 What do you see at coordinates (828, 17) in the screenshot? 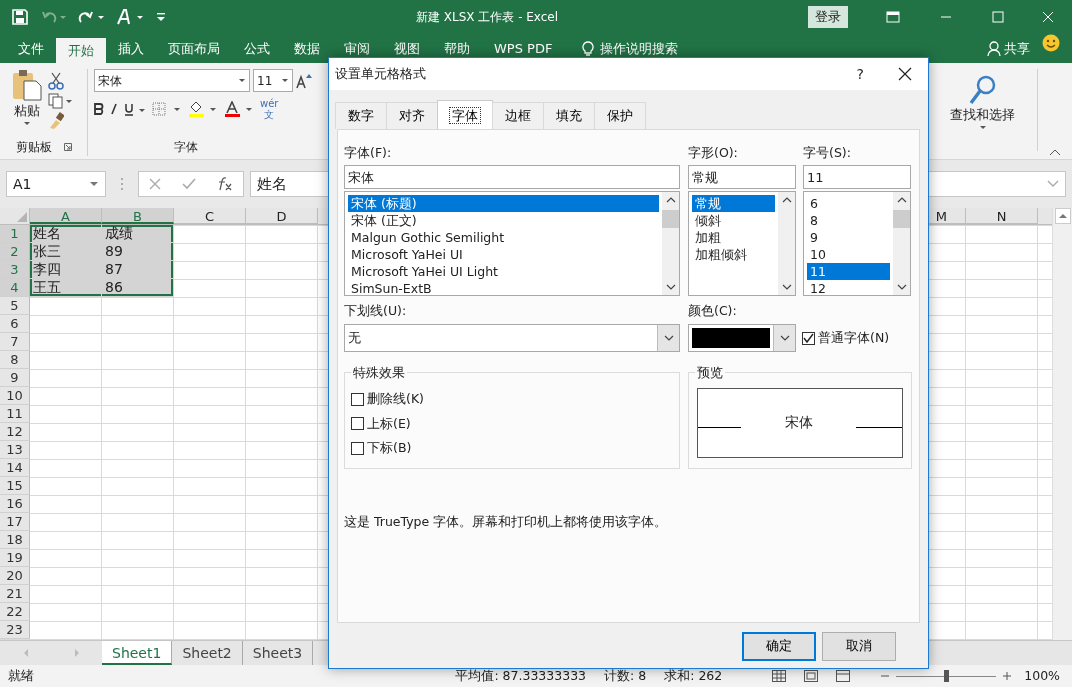
I see `sign-in-button: 登录` at bounding box center [828, 17].